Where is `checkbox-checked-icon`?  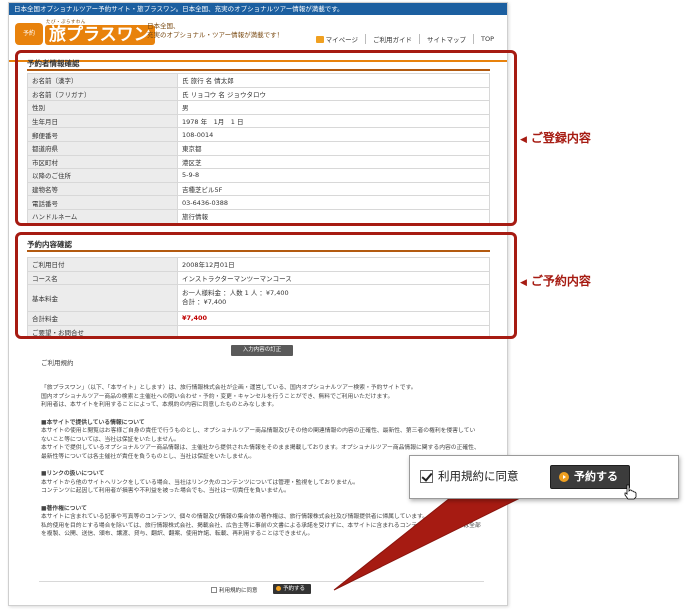
checkbox-checked-icon is located at coordinates (426, 476).